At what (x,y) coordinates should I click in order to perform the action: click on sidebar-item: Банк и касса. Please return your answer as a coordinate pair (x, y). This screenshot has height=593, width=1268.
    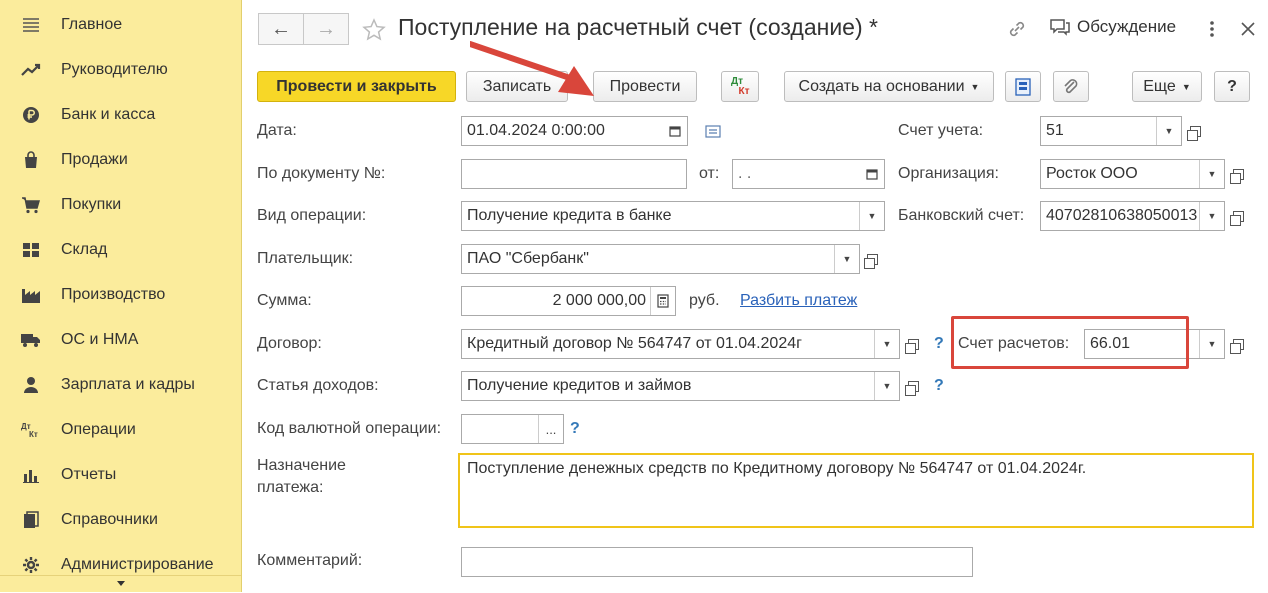
    Looking at the image, I should click on (120, 115).